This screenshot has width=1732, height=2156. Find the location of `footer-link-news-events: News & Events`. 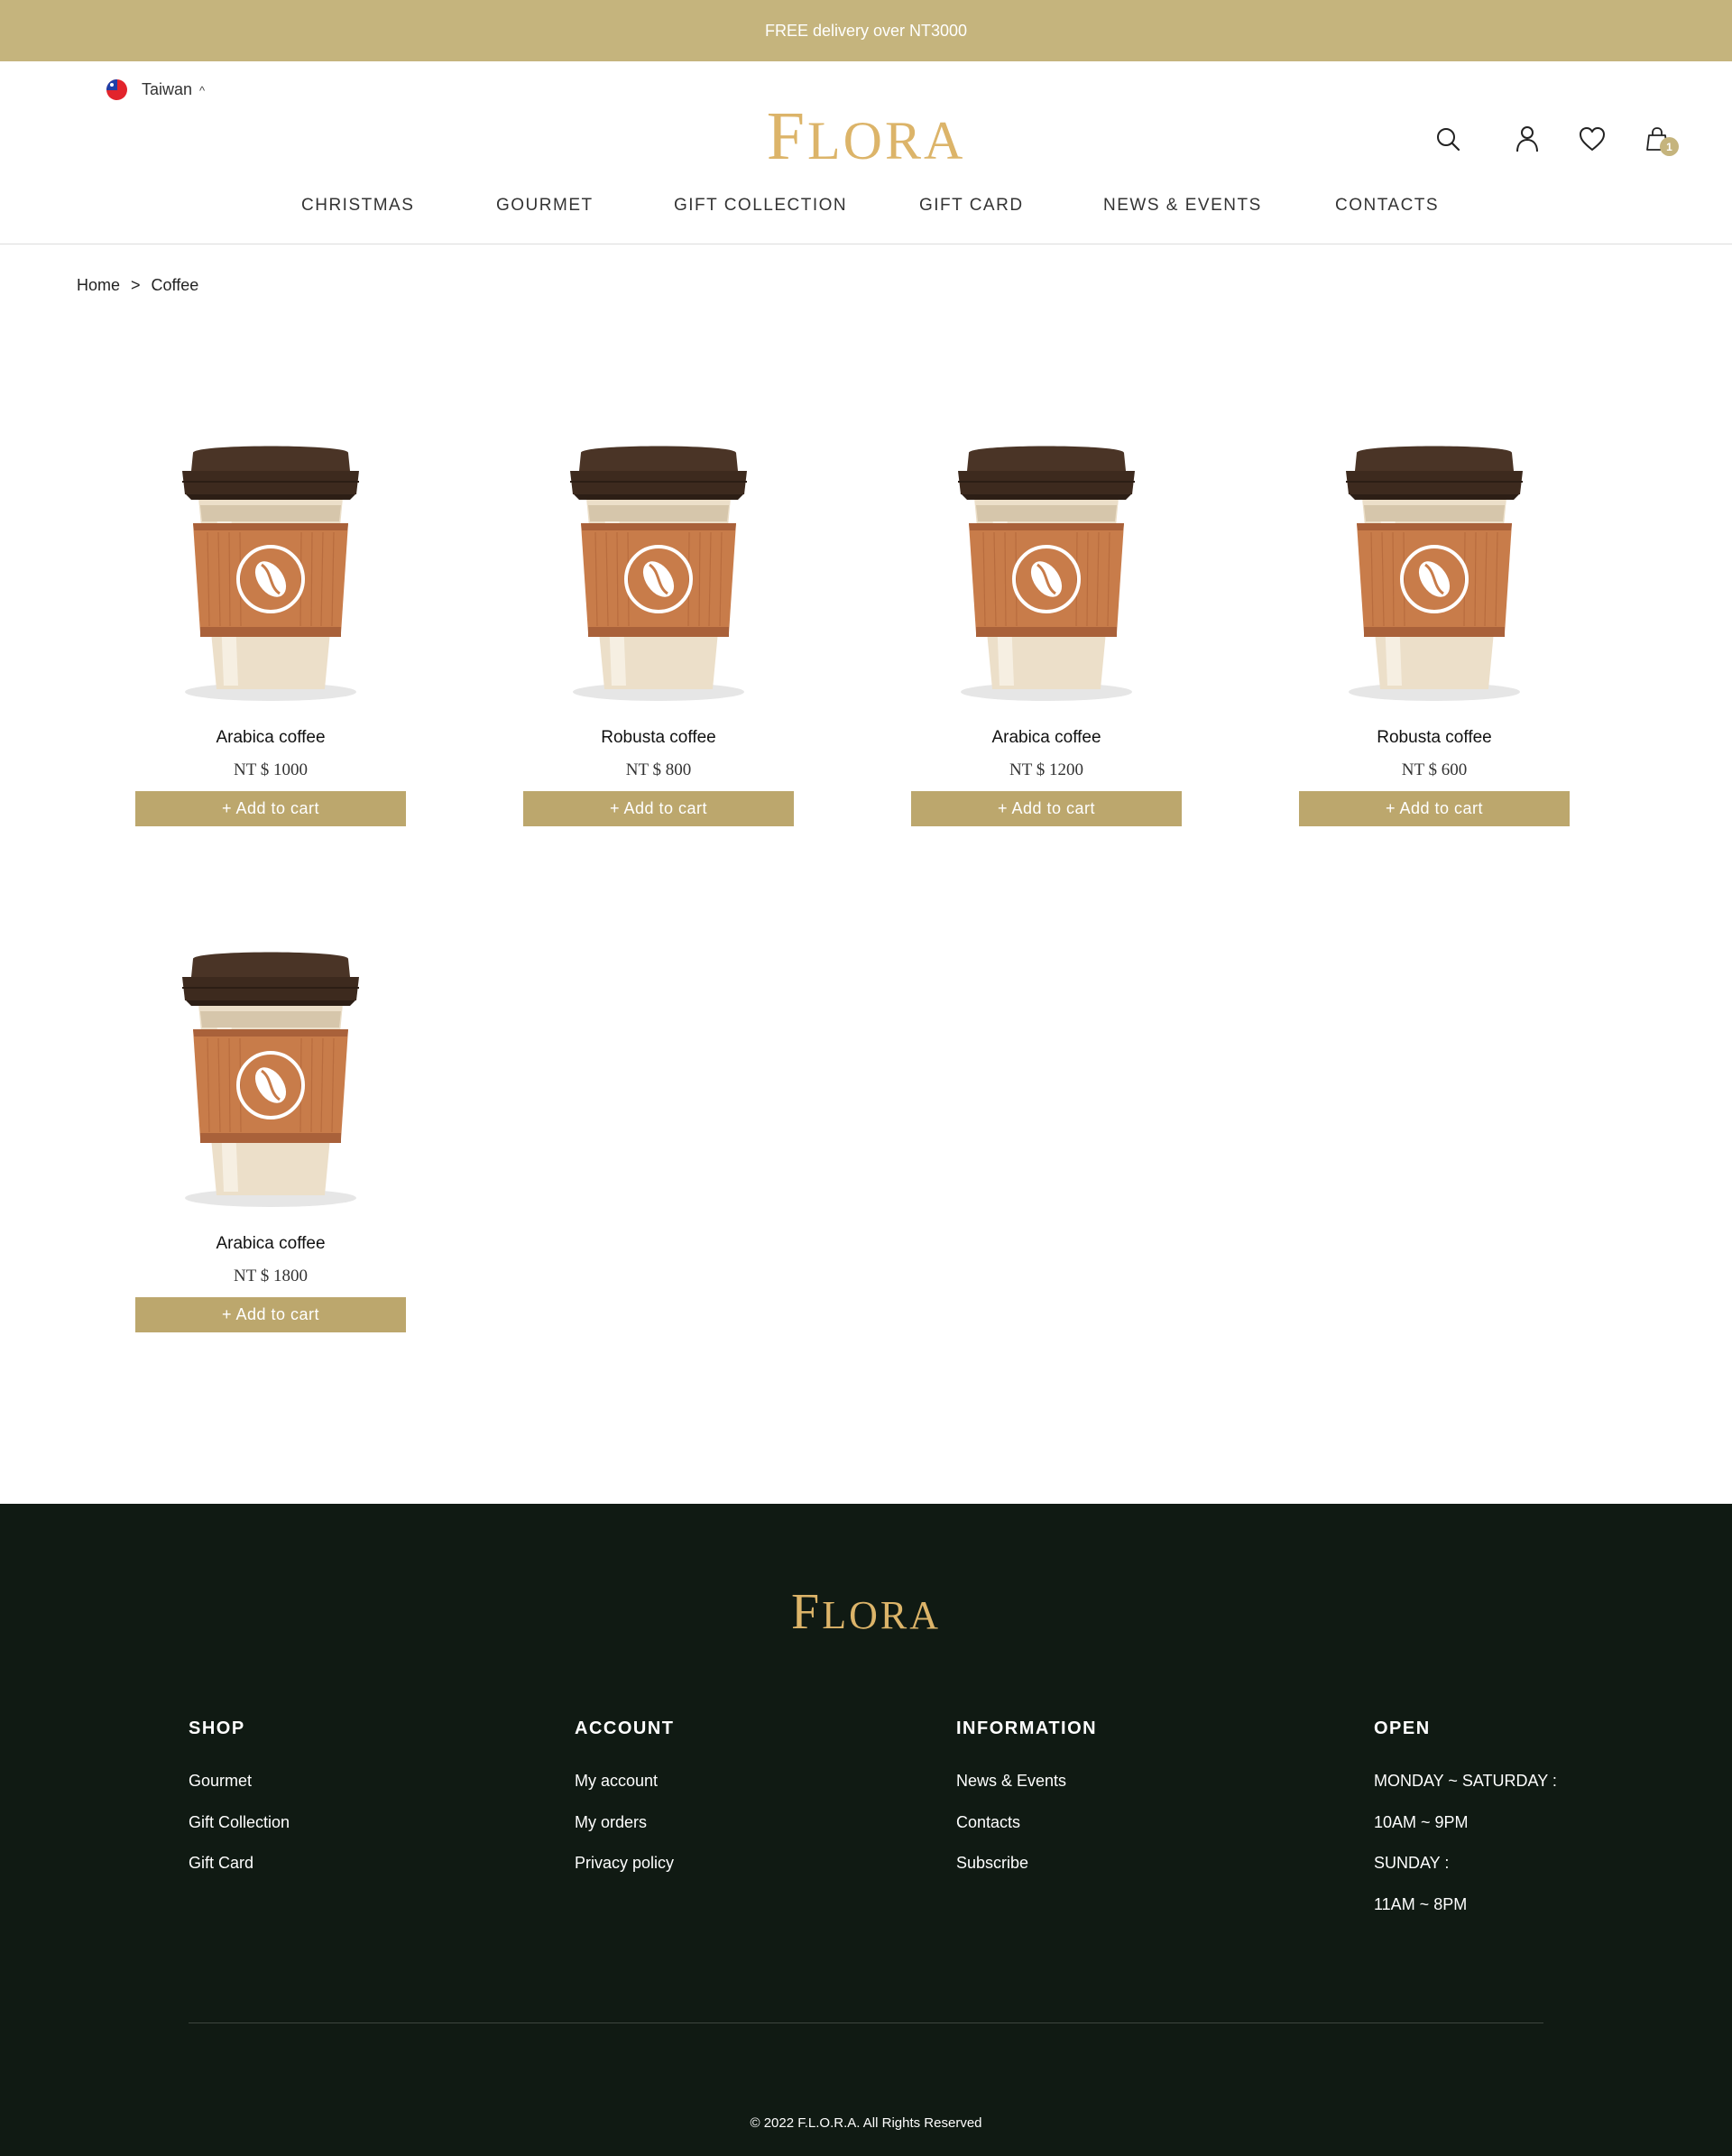

footer-link-news-events: News & Events is located at coordinates (1026, 1792).